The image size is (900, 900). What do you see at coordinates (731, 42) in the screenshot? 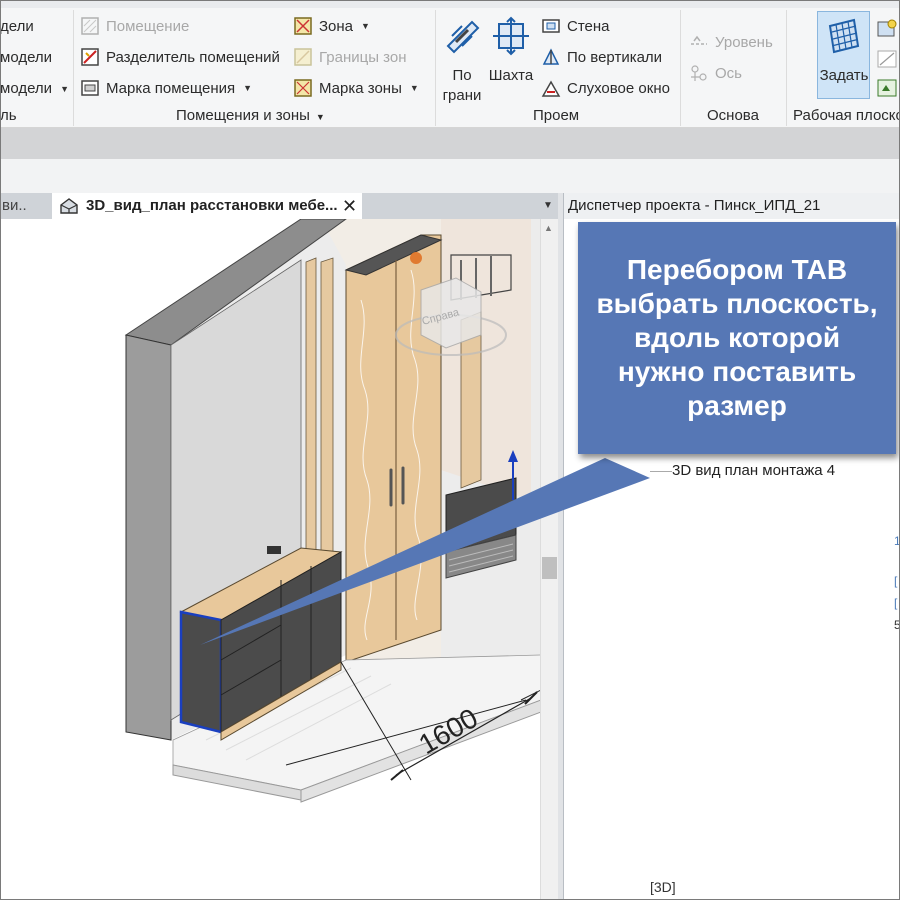
I see `level-button: Уровень` at bounding box center [731, 42].